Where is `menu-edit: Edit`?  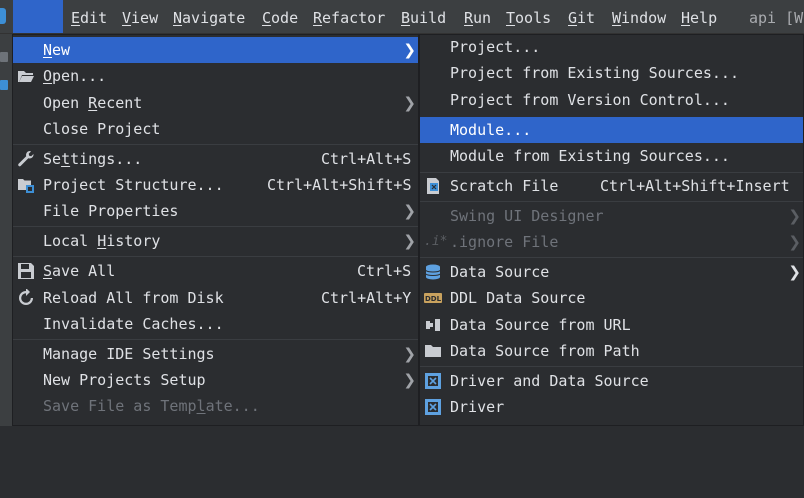
menu-edit: Edit is located at coordinates (89, 16).